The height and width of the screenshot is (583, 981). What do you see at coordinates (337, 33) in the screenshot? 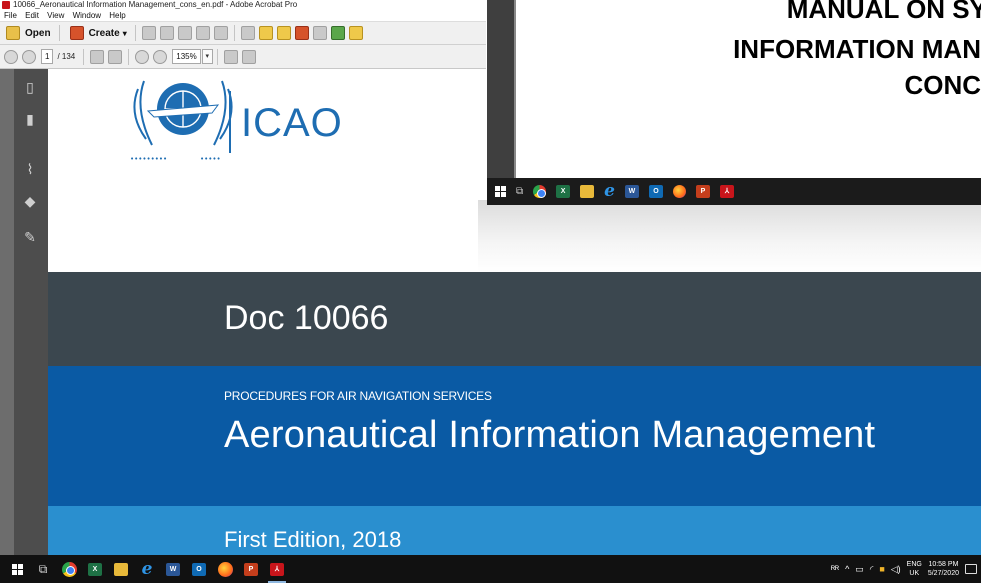
I see `insert-page-icon` at bounding box center [337, 33].